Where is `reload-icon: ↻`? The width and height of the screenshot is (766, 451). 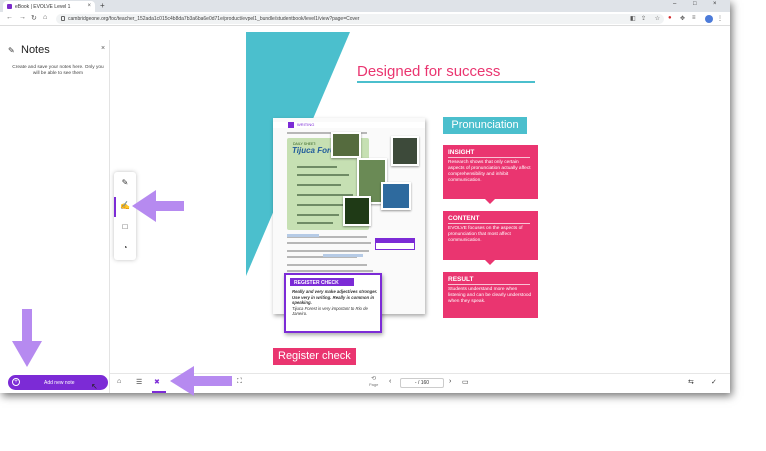
reload-icon: ↻ is located at coordinates (34, 18).